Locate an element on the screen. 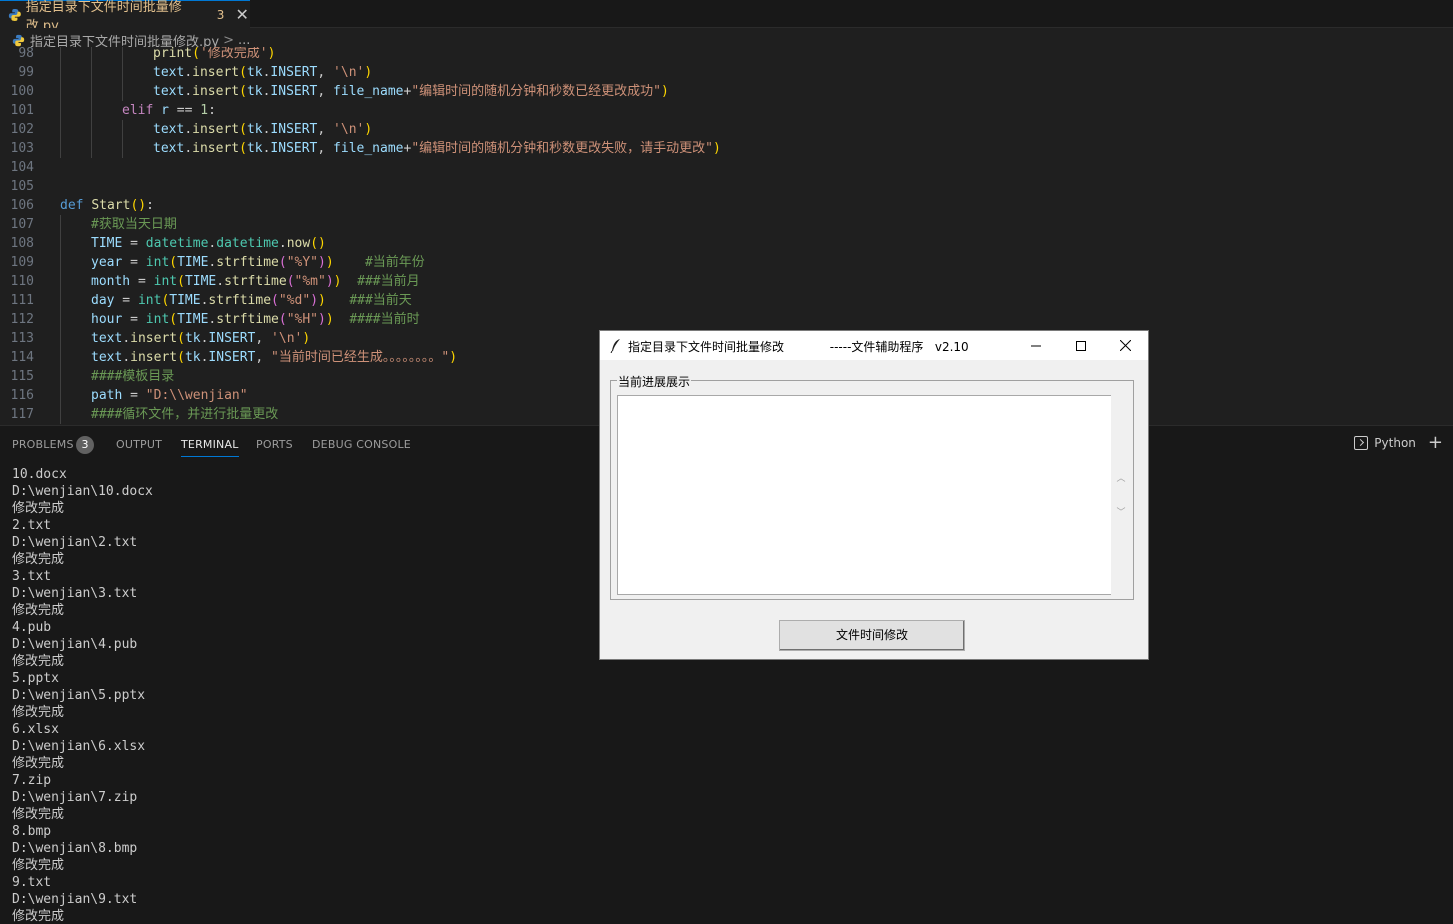 This screenshot has height=924, width=1453. code-token: ###当前天 is located at coordinates (380, 300).